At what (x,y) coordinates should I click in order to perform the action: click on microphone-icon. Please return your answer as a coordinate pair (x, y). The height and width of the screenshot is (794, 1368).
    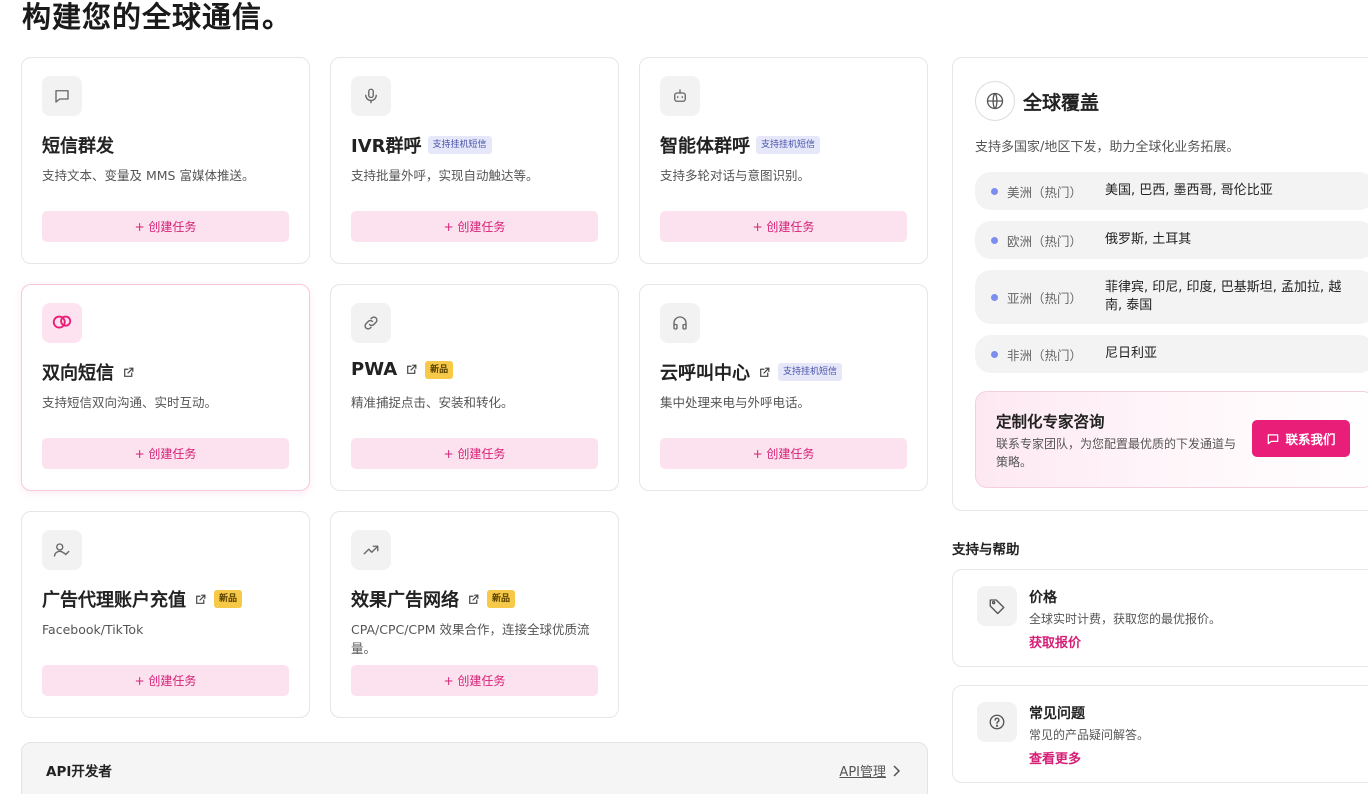
    Looking at the image, I should click on (371, 96).